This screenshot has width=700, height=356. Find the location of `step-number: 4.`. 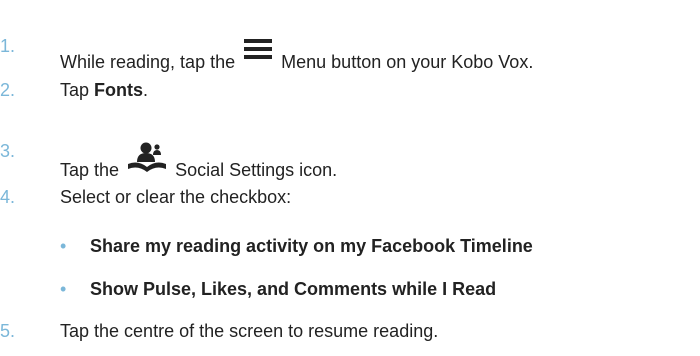

step-number: 4. is located at coordinates (8, 197).